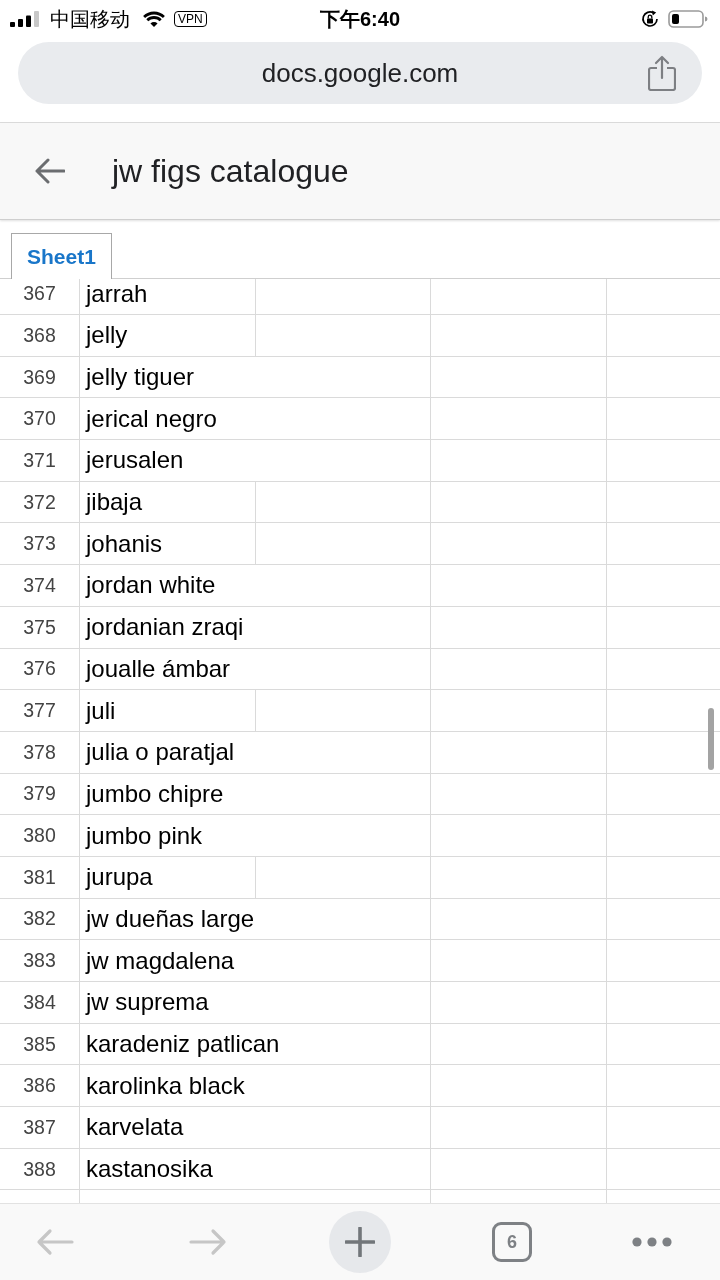 This screenshot has width=720, height=1280. Describe the element at coordinates (360, 1242) in the screenshot. I see `plus-icon` at that location.